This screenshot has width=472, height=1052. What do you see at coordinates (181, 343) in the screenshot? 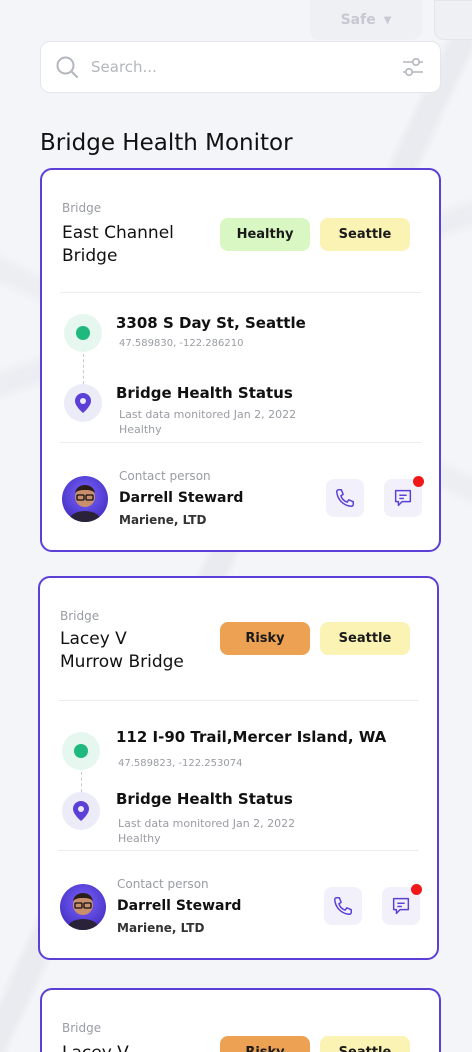
I see `bridge-coordinates: 47.589830, -122.286210` at bounding box center [181, 343].